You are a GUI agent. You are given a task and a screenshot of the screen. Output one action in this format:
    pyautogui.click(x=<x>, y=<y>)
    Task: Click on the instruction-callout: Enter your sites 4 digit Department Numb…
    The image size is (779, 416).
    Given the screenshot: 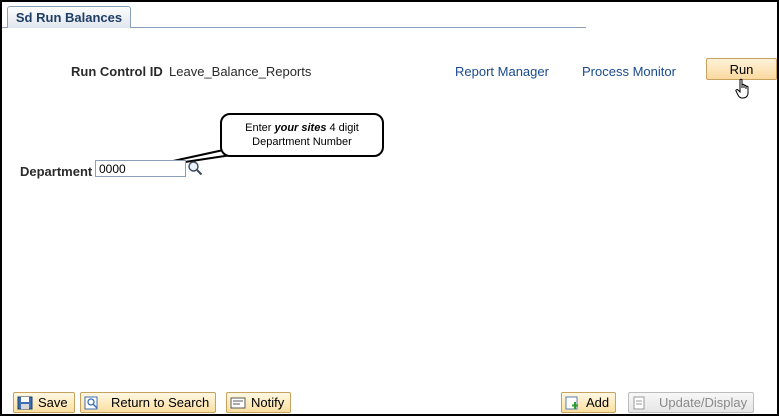 What is the action you would take?
    pyautogui.click(x=302, y=135)
    